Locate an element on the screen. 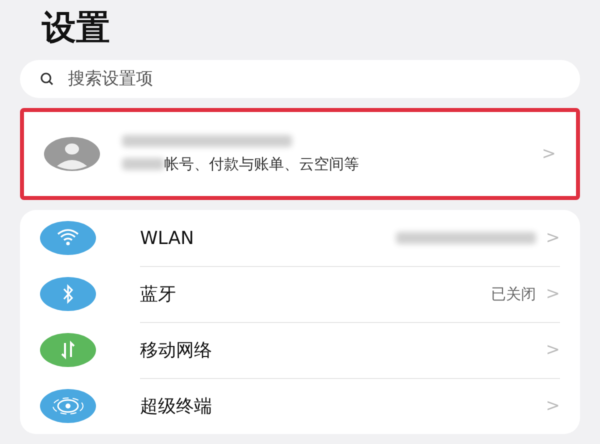  item-label: 移动网络 is located at coordinates (176, 350).